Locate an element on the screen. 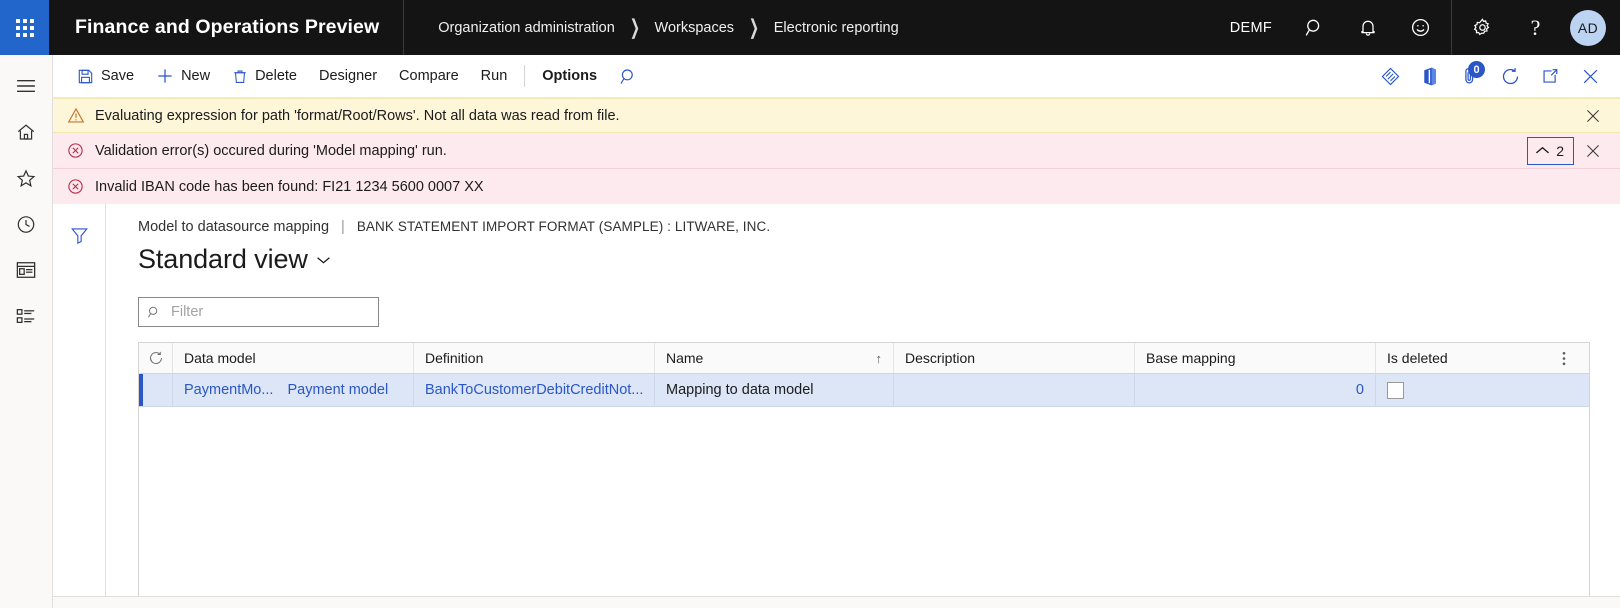 This screenshot has height=608, width=1620. column-options-ellipsis-icon is located at coordinates (1564, 358).